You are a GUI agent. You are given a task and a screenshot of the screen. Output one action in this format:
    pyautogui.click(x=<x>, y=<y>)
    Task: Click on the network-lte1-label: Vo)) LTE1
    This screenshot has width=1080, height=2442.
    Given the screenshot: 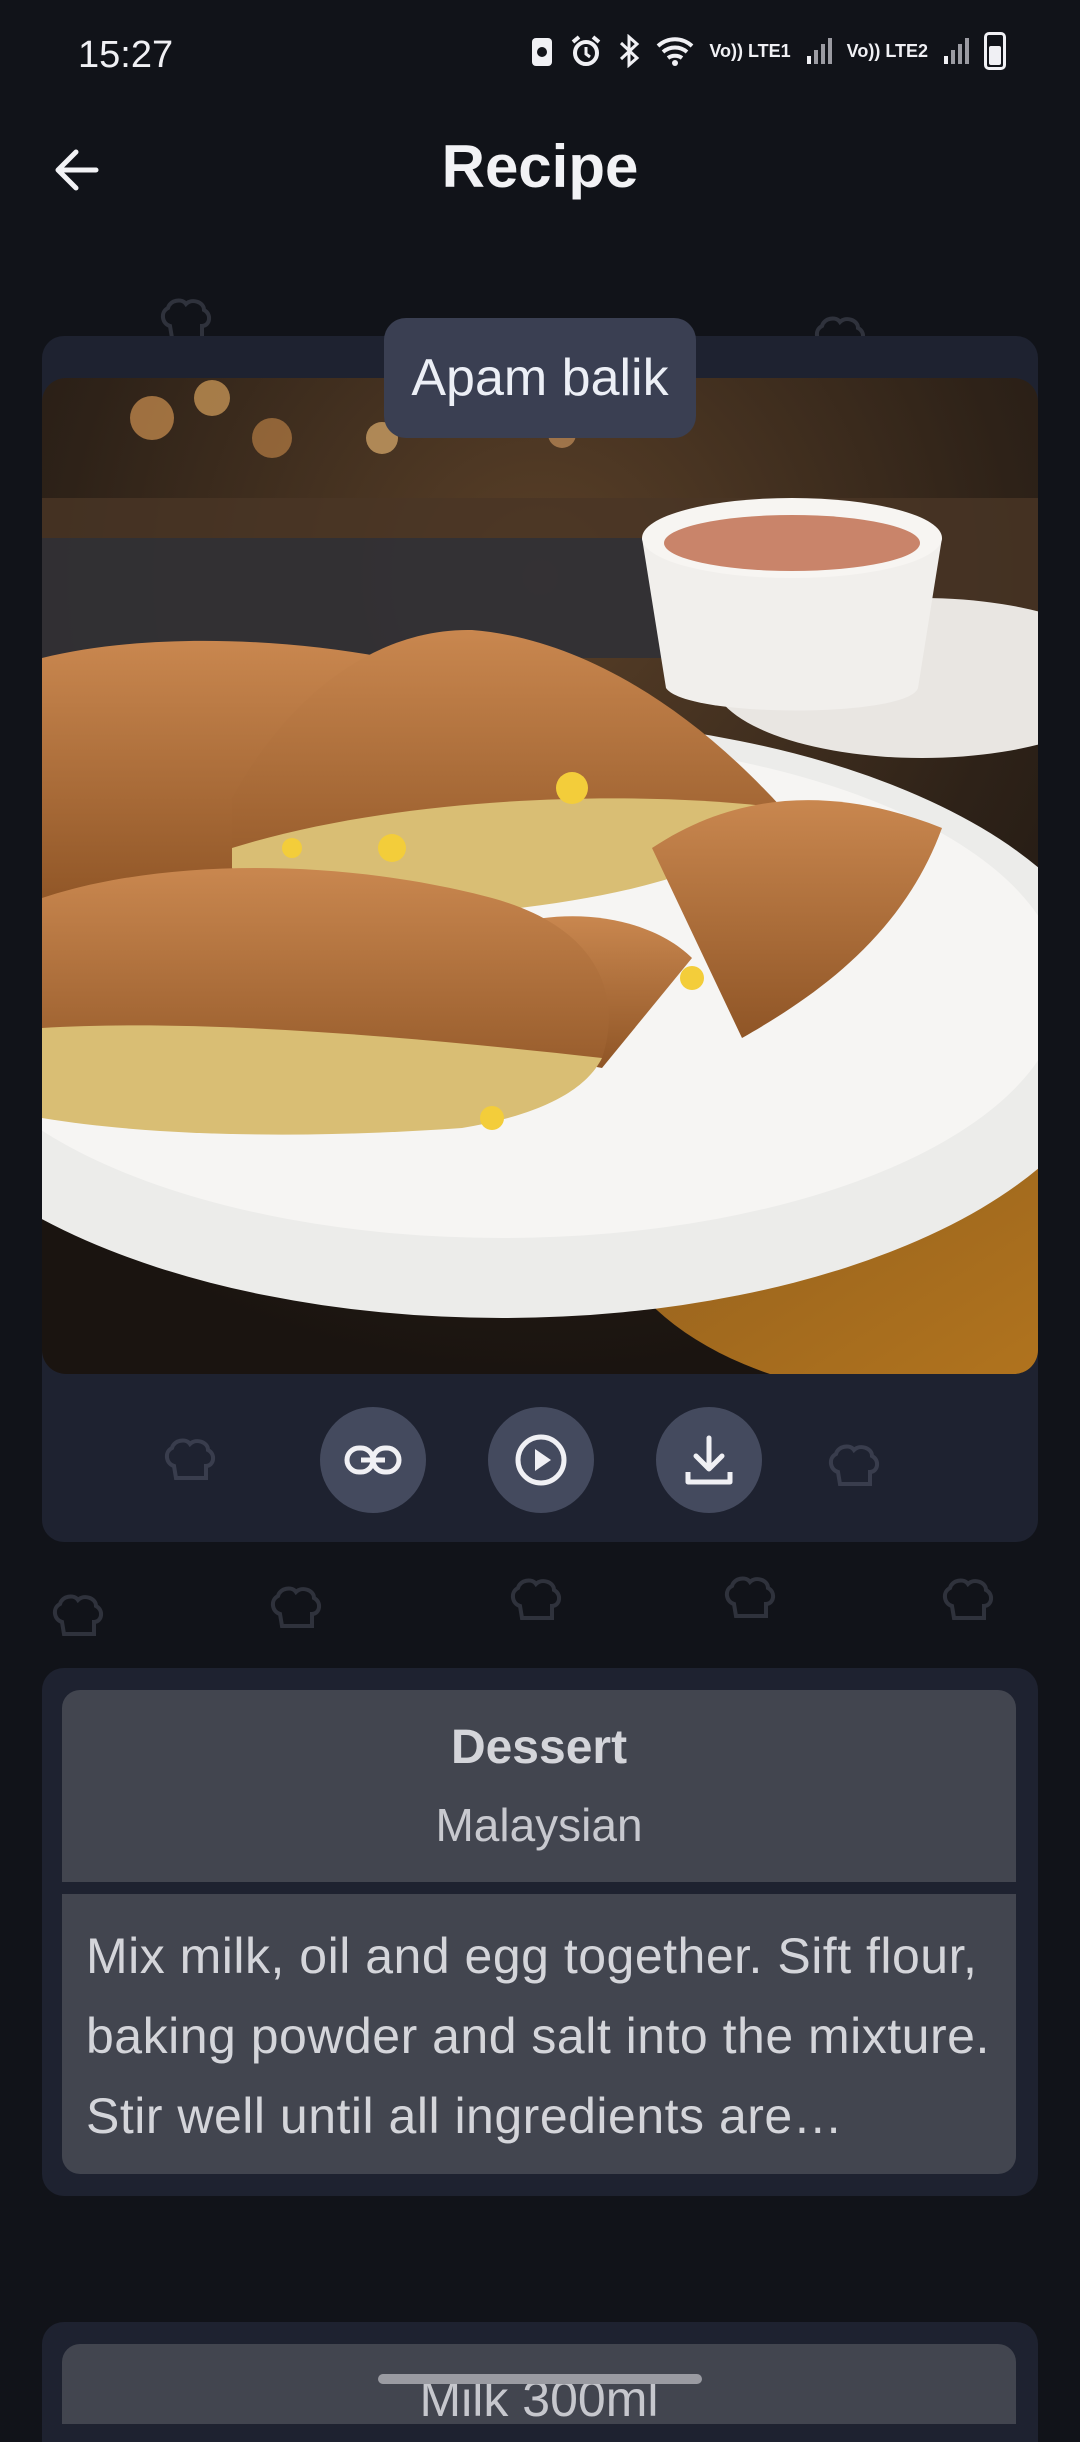 What is the action you would take?
    pyautogui.click(x=750, y=51)
    